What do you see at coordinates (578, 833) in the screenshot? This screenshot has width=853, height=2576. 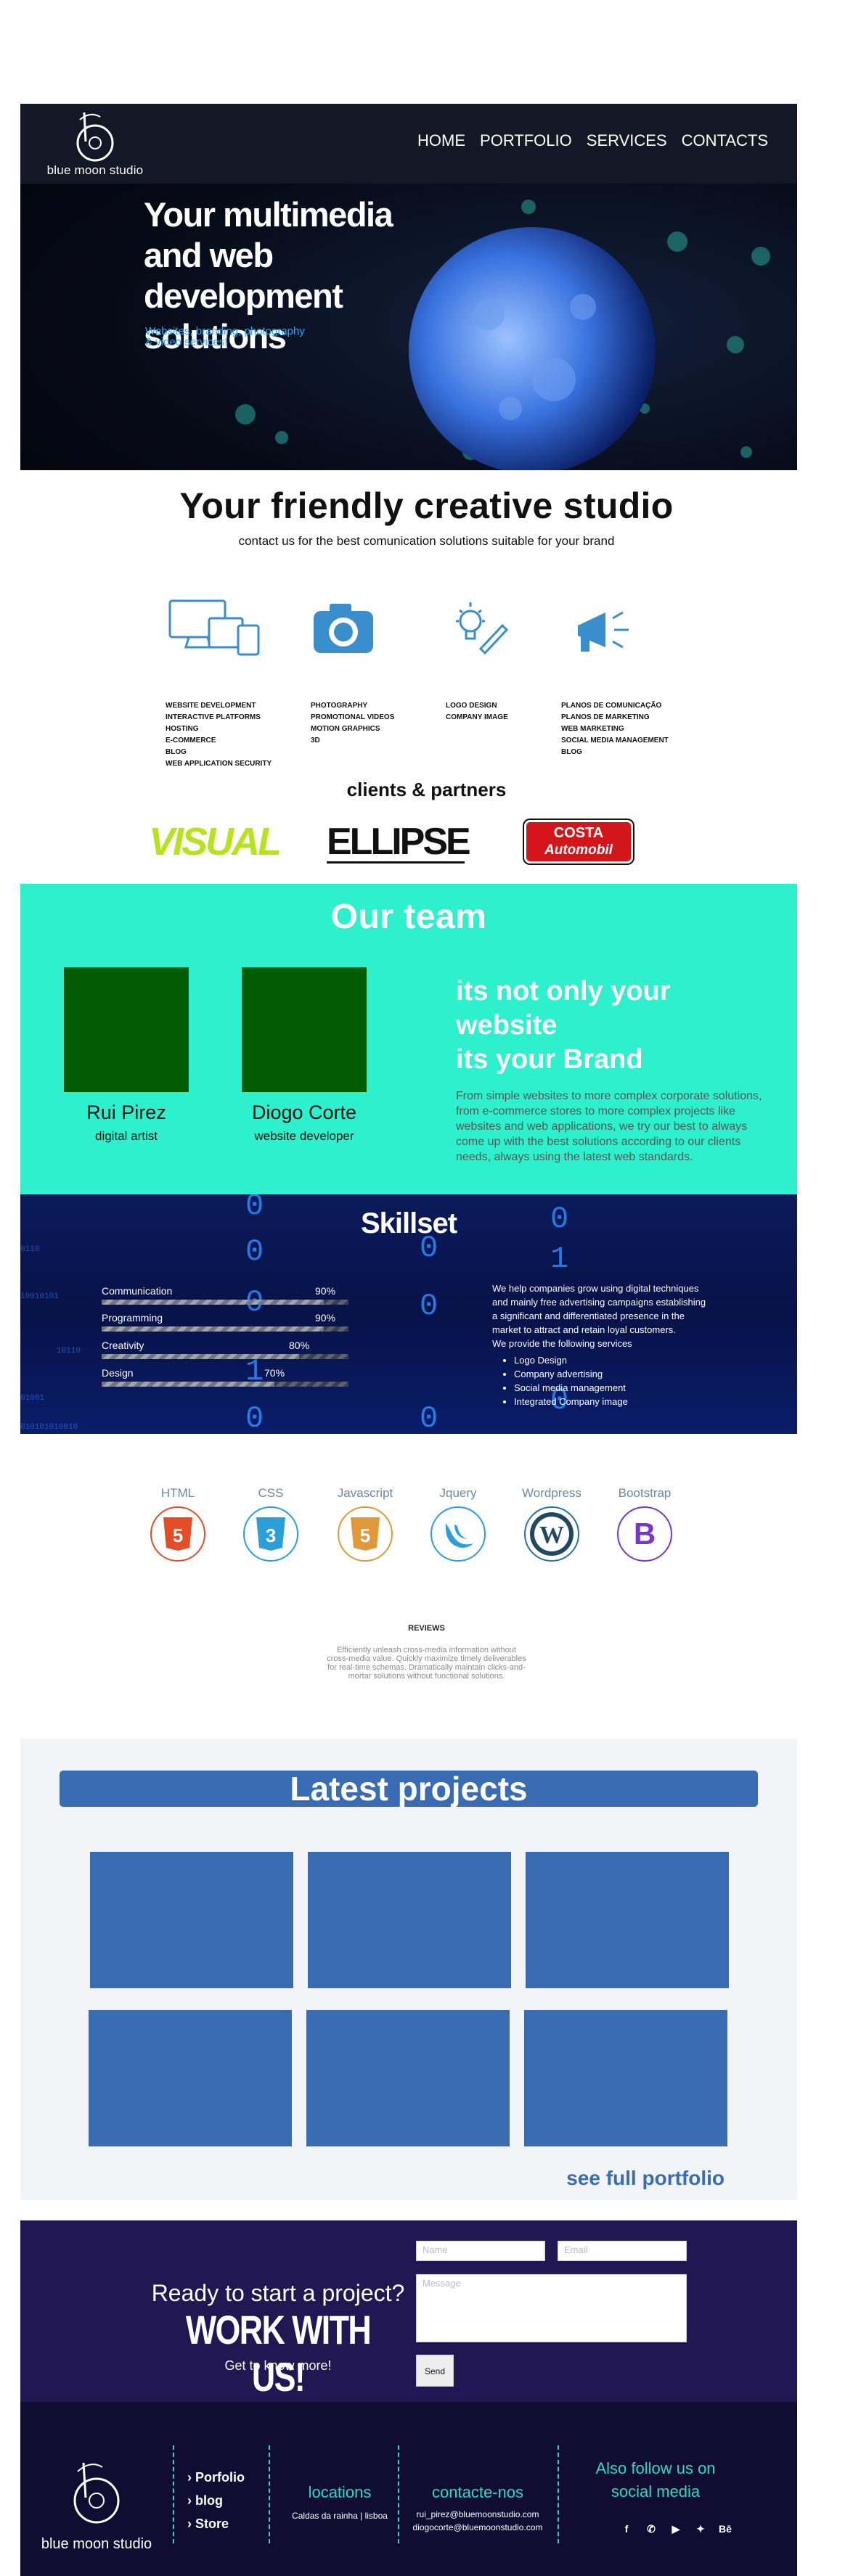 I see `partner-logo-costa-name: COSTA` at bounding box center [578, 833].